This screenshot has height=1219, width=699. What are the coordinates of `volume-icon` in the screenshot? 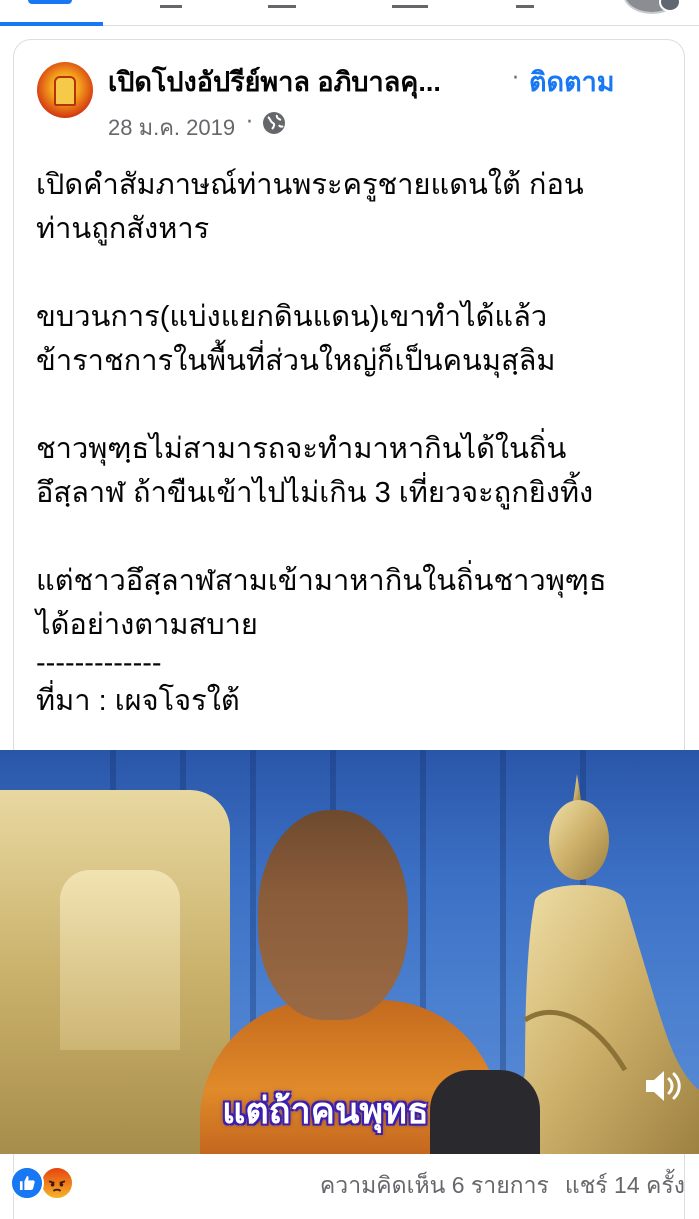 It's located at (663, 1086).